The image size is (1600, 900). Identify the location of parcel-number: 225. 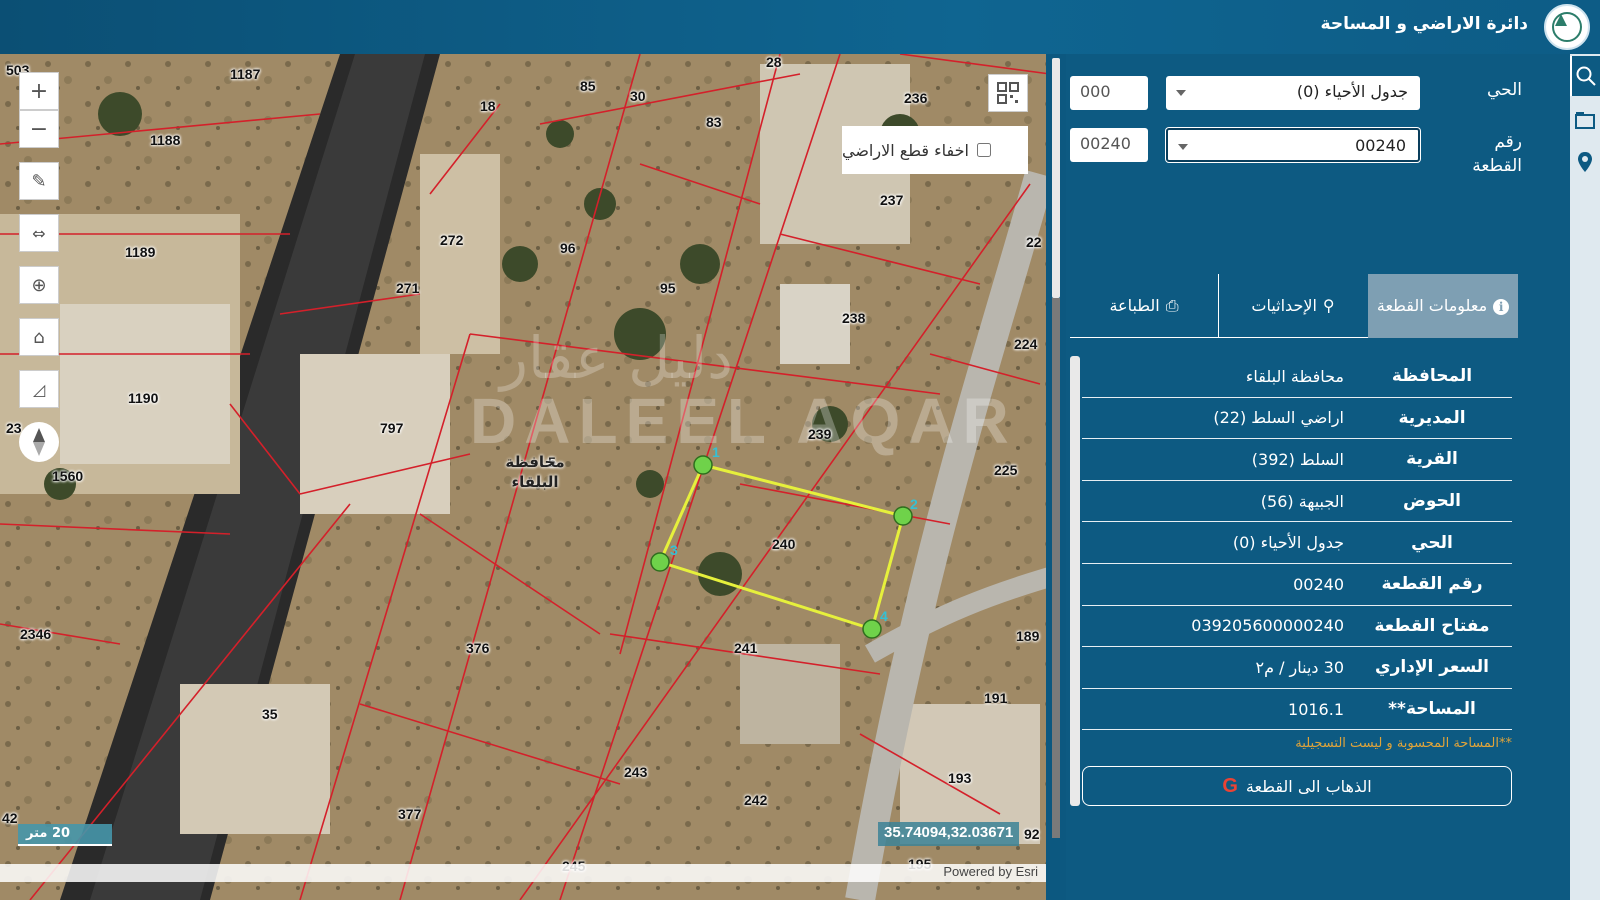
(1006, 470).